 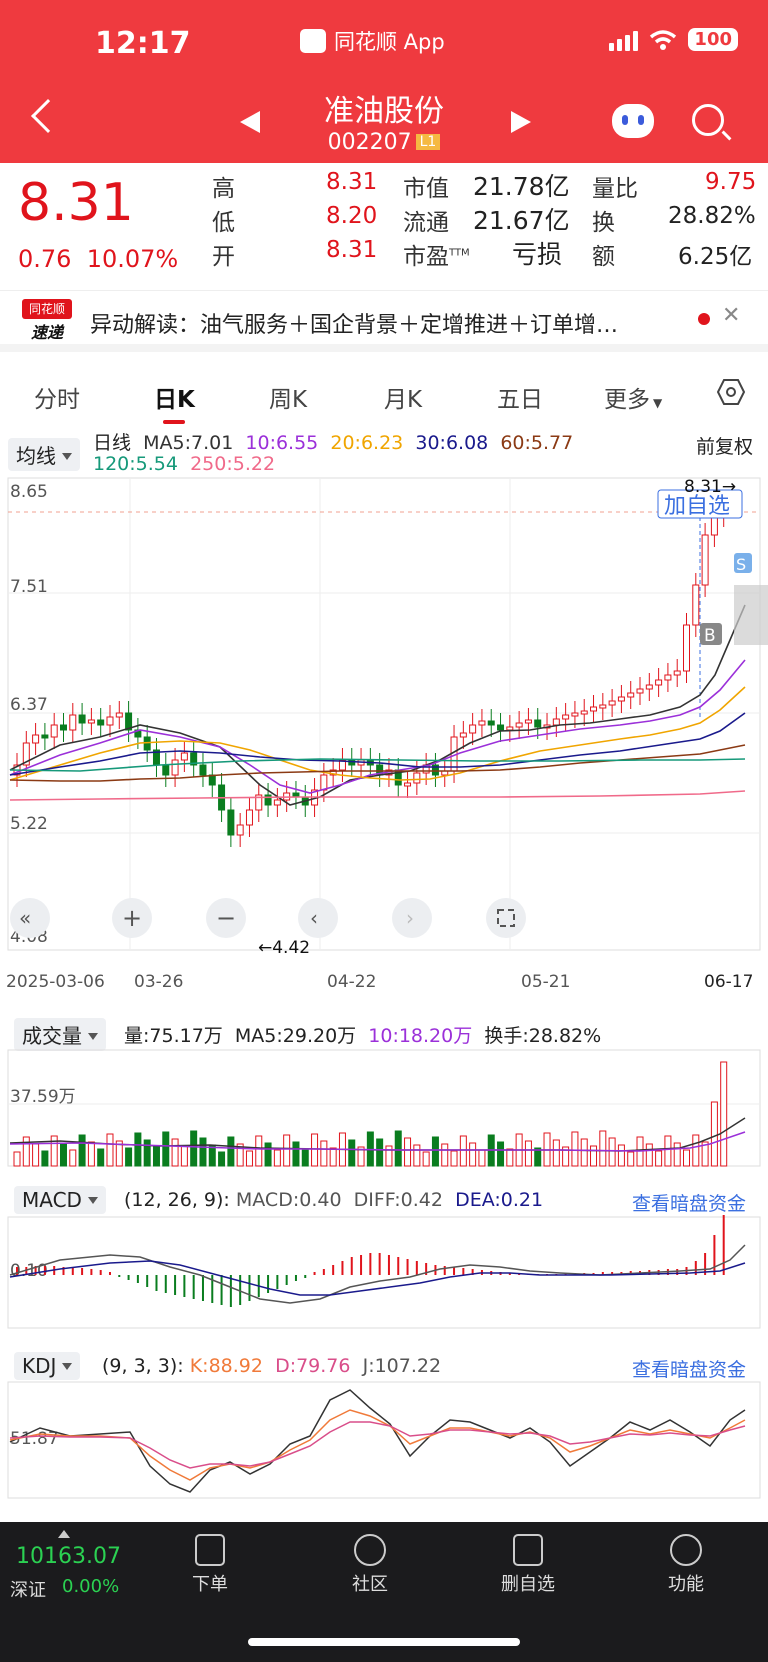 I want to click on macd-params: (12, 26, 9):, so click(x=177, y=1200).